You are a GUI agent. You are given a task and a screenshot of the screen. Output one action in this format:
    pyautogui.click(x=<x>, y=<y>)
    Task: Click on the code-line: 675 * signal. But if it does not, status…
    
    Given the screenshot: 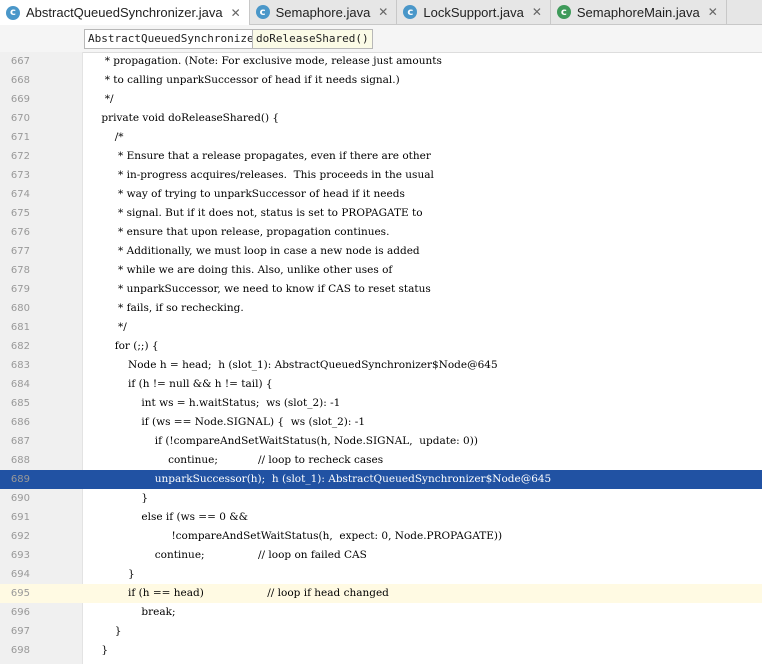 What is the action you would take?
    pyautogui.click(x=381, y=213)
    